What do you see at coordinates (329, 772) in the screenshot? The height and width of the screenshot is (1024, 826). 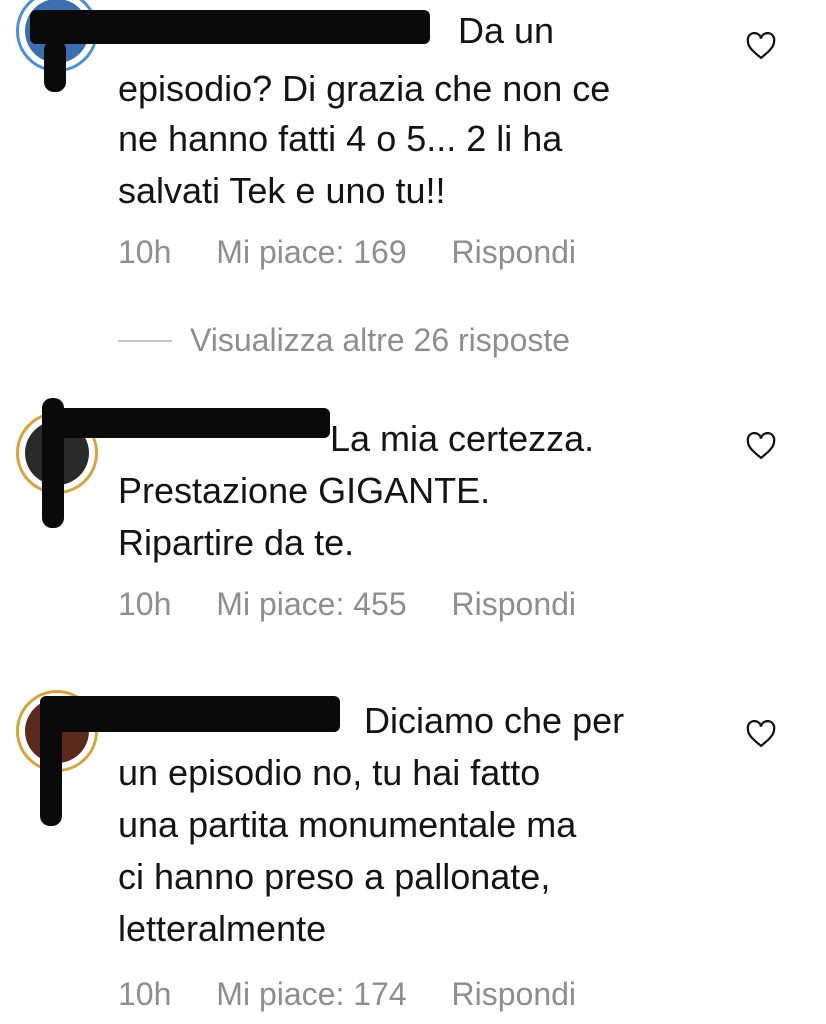 I see `comment-text-line: un episodio no, tu hai fatto` at bounding box center [329, 772].